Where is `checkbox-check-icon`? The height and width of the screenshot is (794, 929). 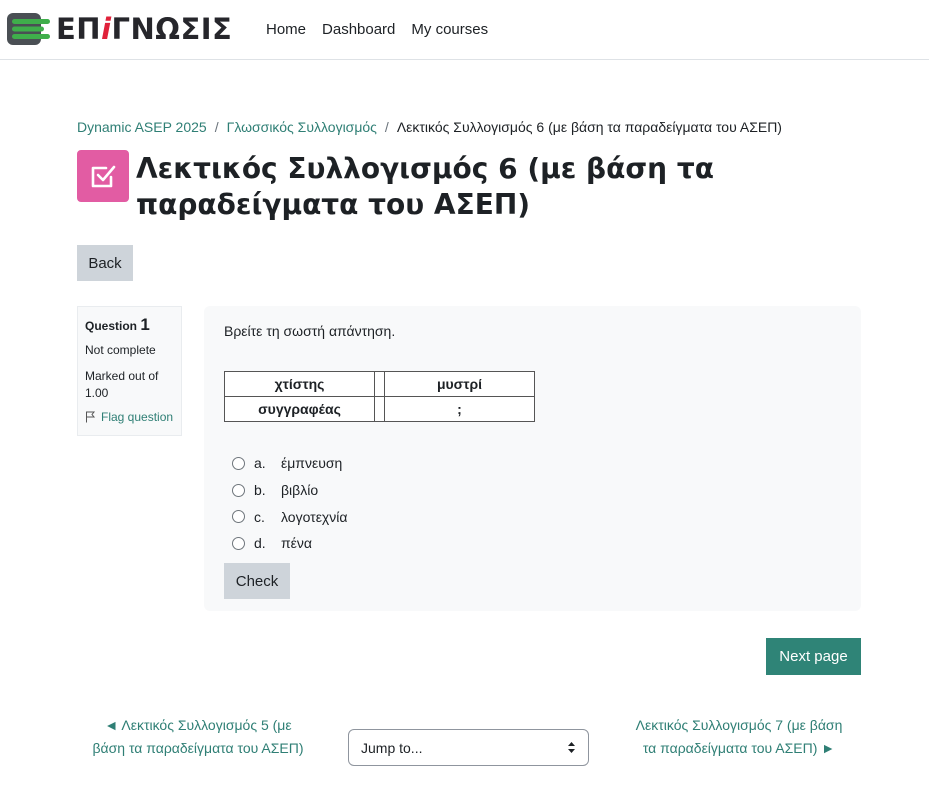
checkbox-check-icon is located at coordinates (103, 176).